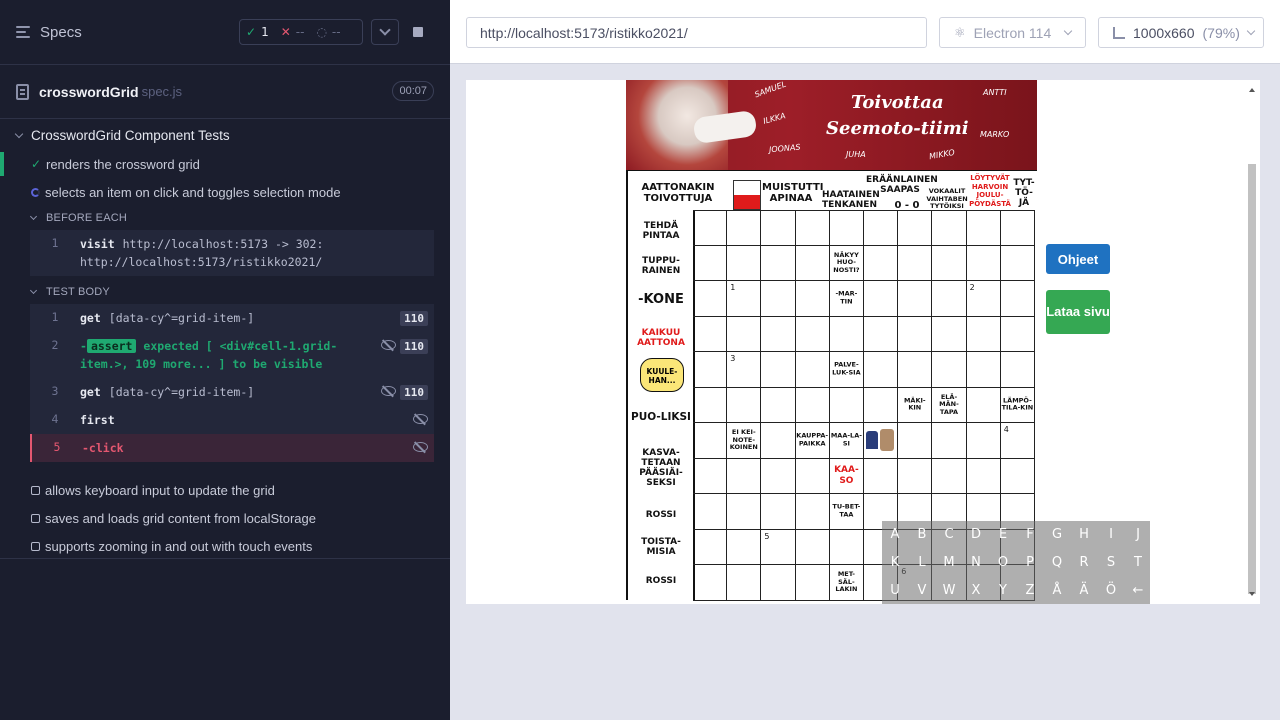 The image size is (1280, 720). I want to click on instructions-button: Ohjeet, so click(1078, 259).